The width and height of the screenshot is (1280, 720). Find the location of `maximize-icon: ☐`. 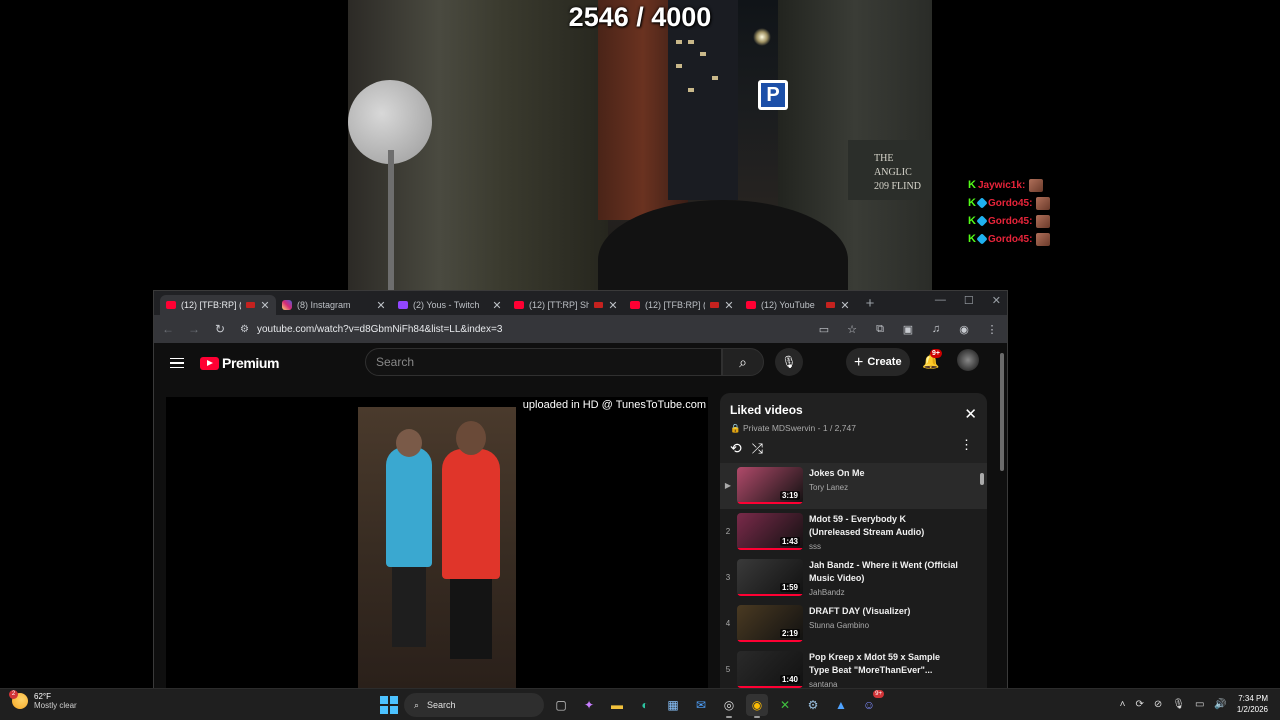

maximize-icon: ☐ is located at coordinates (969, 300).